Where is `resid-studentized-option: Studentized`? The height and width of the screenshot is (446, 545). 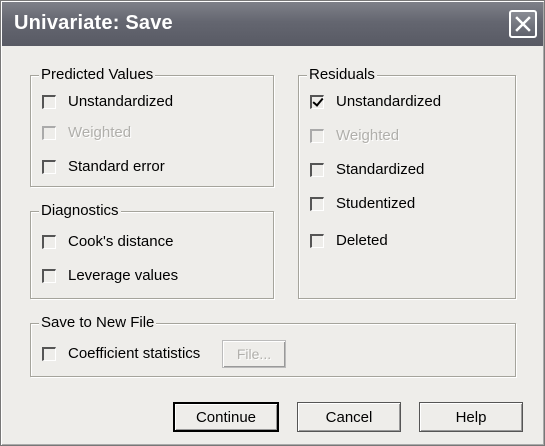
resid-studentized-option: Studentized is located at coordinates (362, 204).